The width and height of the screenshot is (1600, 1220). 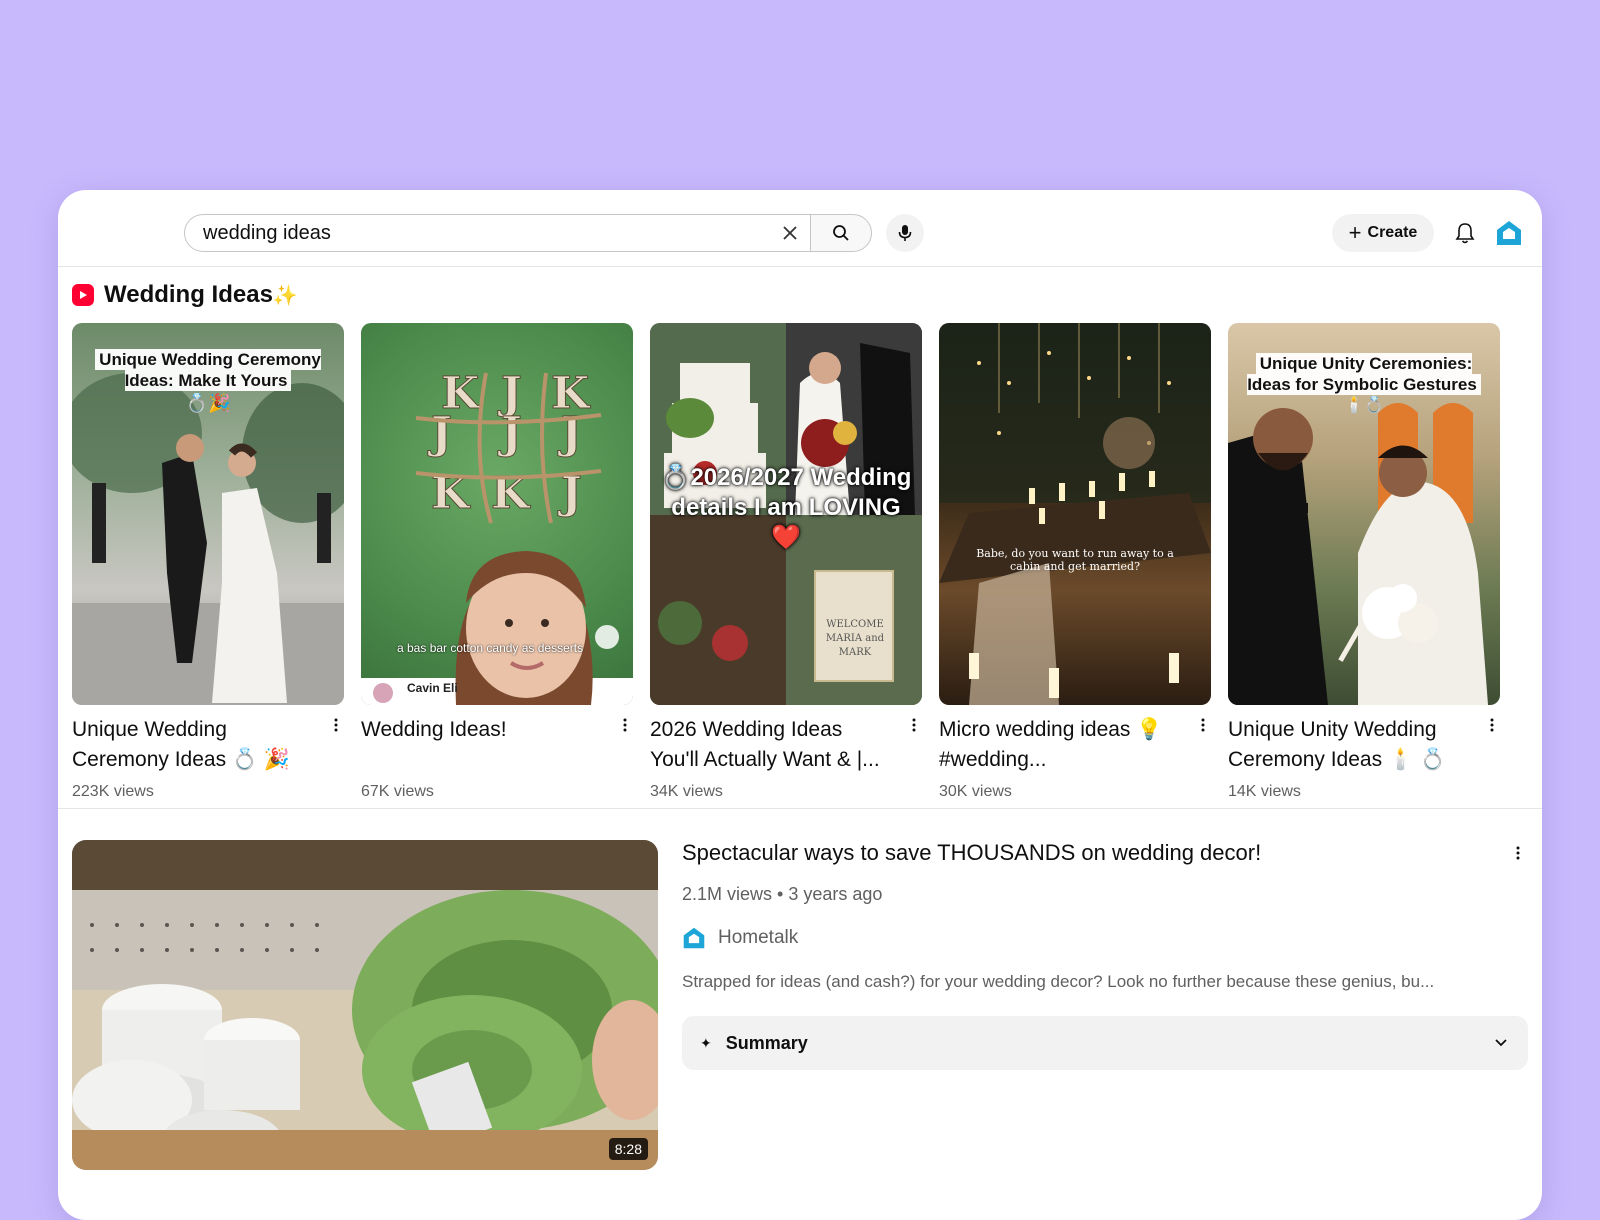 I want to click on sparkle-icon: ✦, so click(x=706, y=1042).